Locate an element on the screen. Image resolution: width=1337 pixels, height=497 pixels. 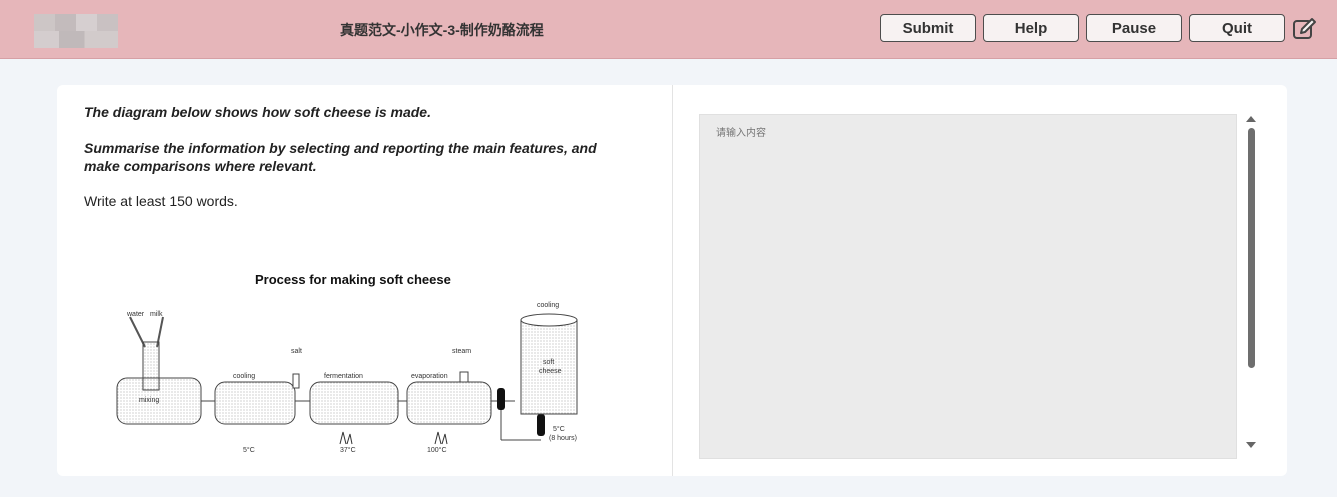
storage-cylinder is located at coordinates (549, 367).